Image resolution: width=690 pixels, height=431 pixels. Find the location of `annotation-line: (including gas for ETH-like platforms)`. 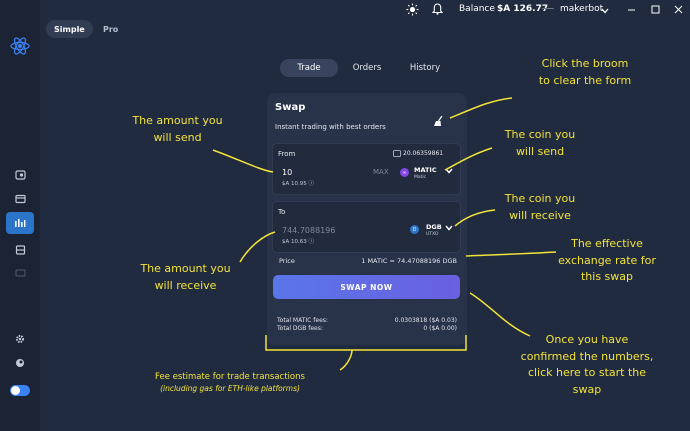

annotation-line: (including gas for ETH-like platforms) is located at coordinates (230, 390).